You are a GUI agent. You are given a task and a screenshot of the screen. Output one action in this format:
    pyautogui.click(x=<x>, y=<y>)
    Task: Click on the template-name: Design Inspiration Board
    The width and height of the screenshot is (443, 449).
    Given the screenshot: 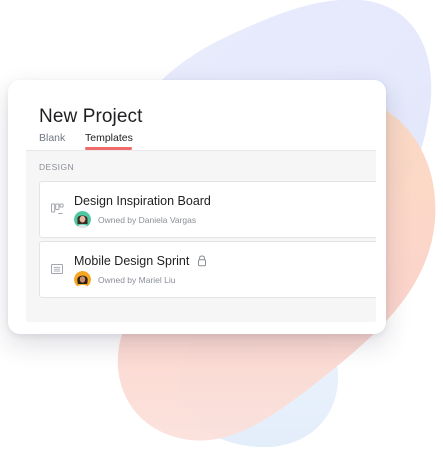 What is the action you would take?
    pyautogui.click(x=142, y=201)
    